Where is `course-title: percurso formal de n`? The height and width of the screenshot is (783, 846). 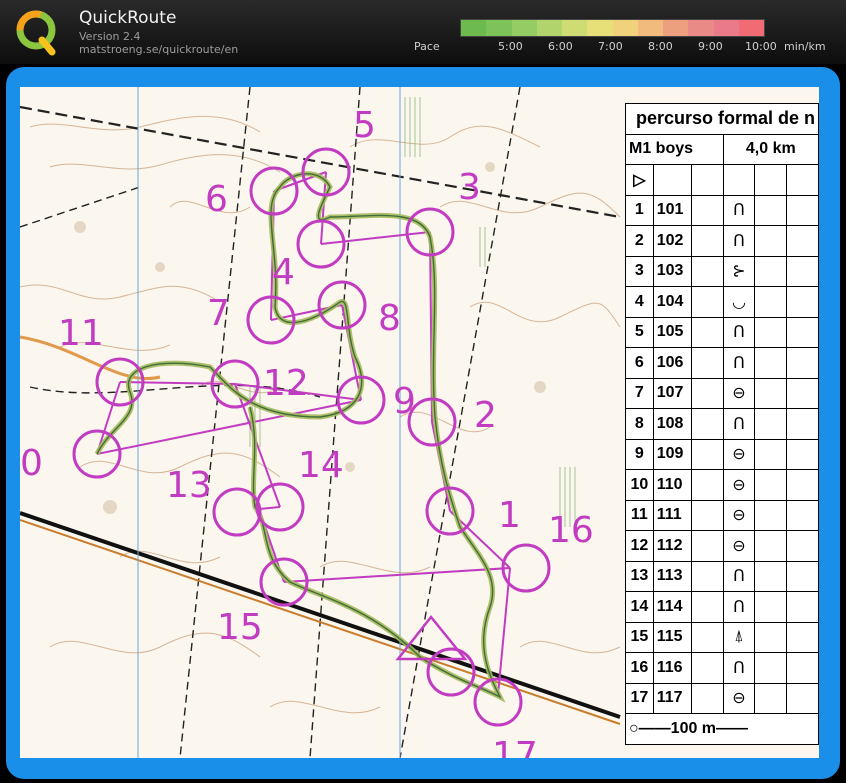 course-title: percurso formal de n is located at coordinates (721, 119).